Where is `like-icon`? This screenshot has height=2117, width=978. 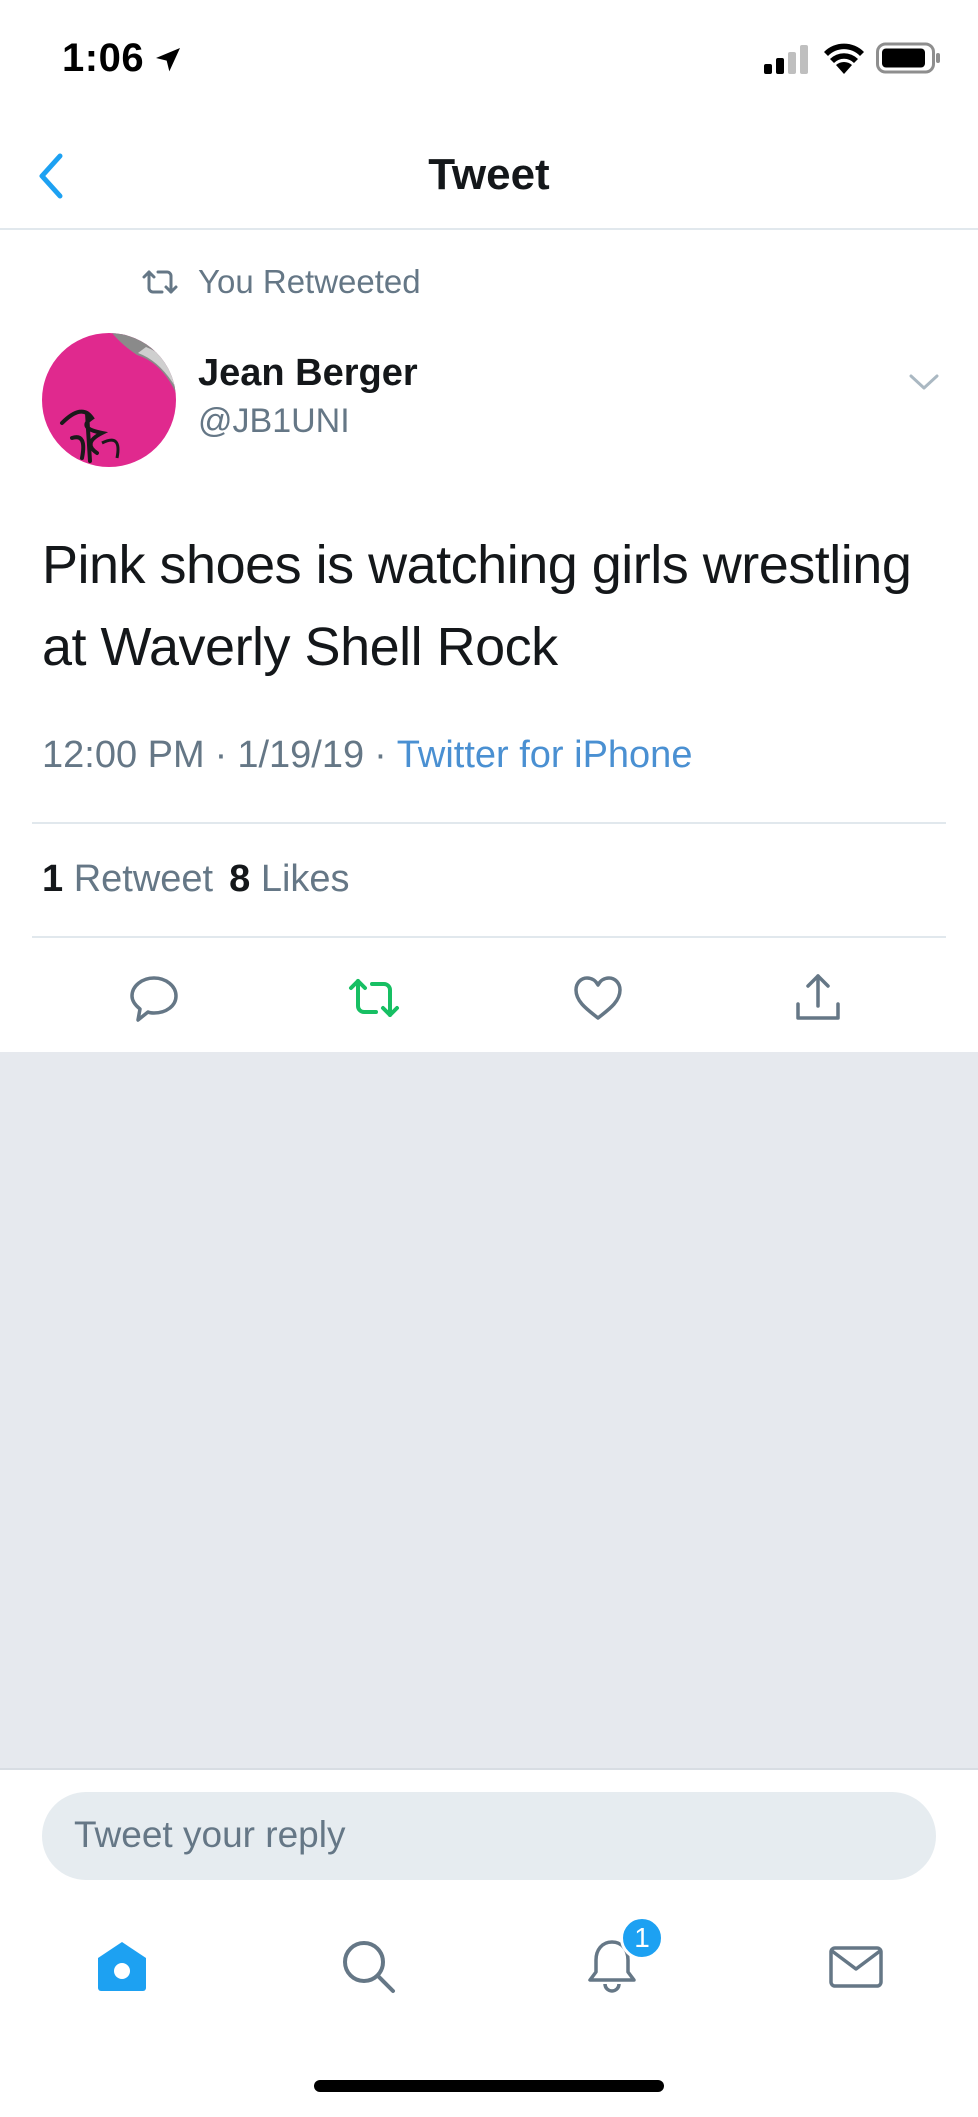 like-icon is located at coordinates (598, 998).